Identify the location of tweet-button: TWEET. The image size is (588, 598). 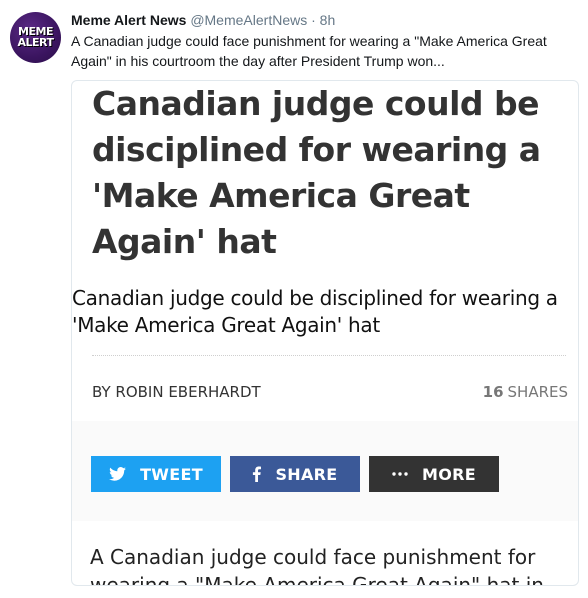
(156, 474).